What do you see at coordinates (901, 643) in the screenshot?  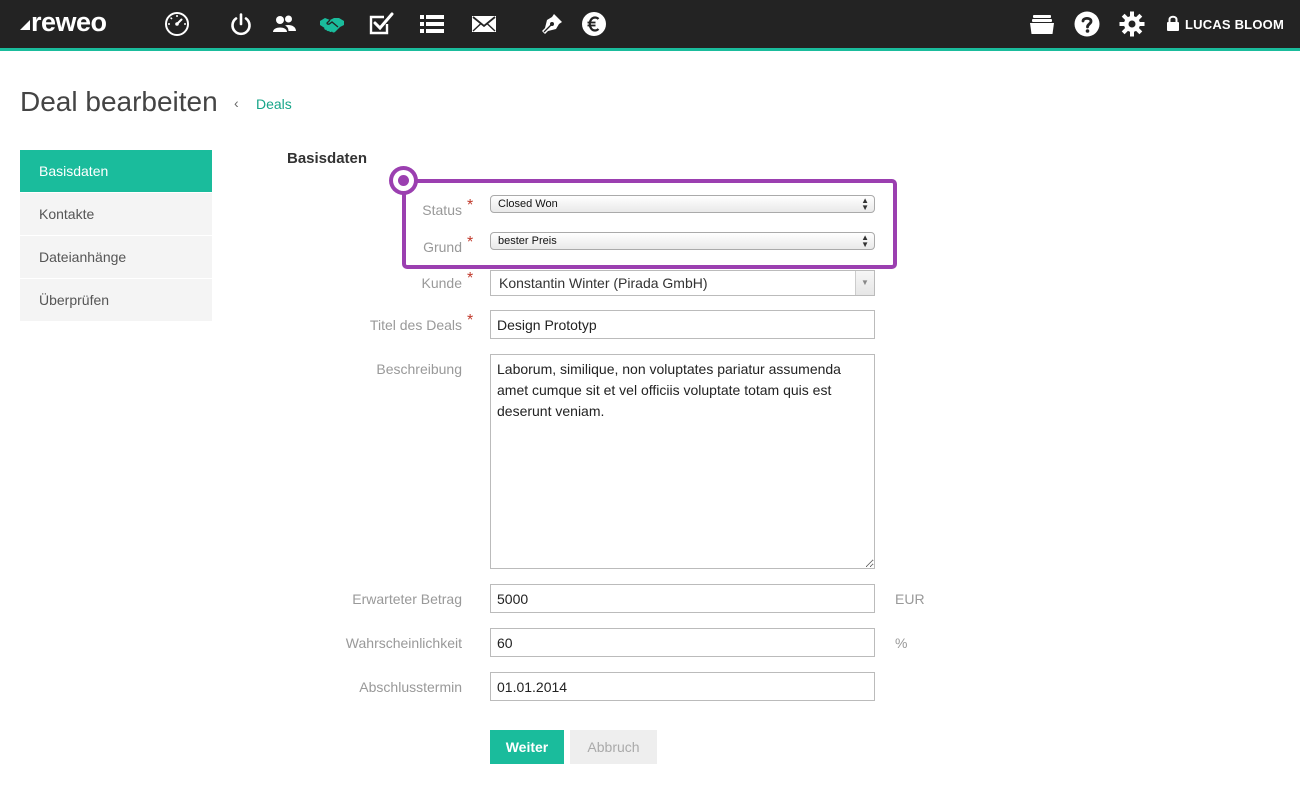 I see `percent-unit: %` at bounding box center [901, 643].